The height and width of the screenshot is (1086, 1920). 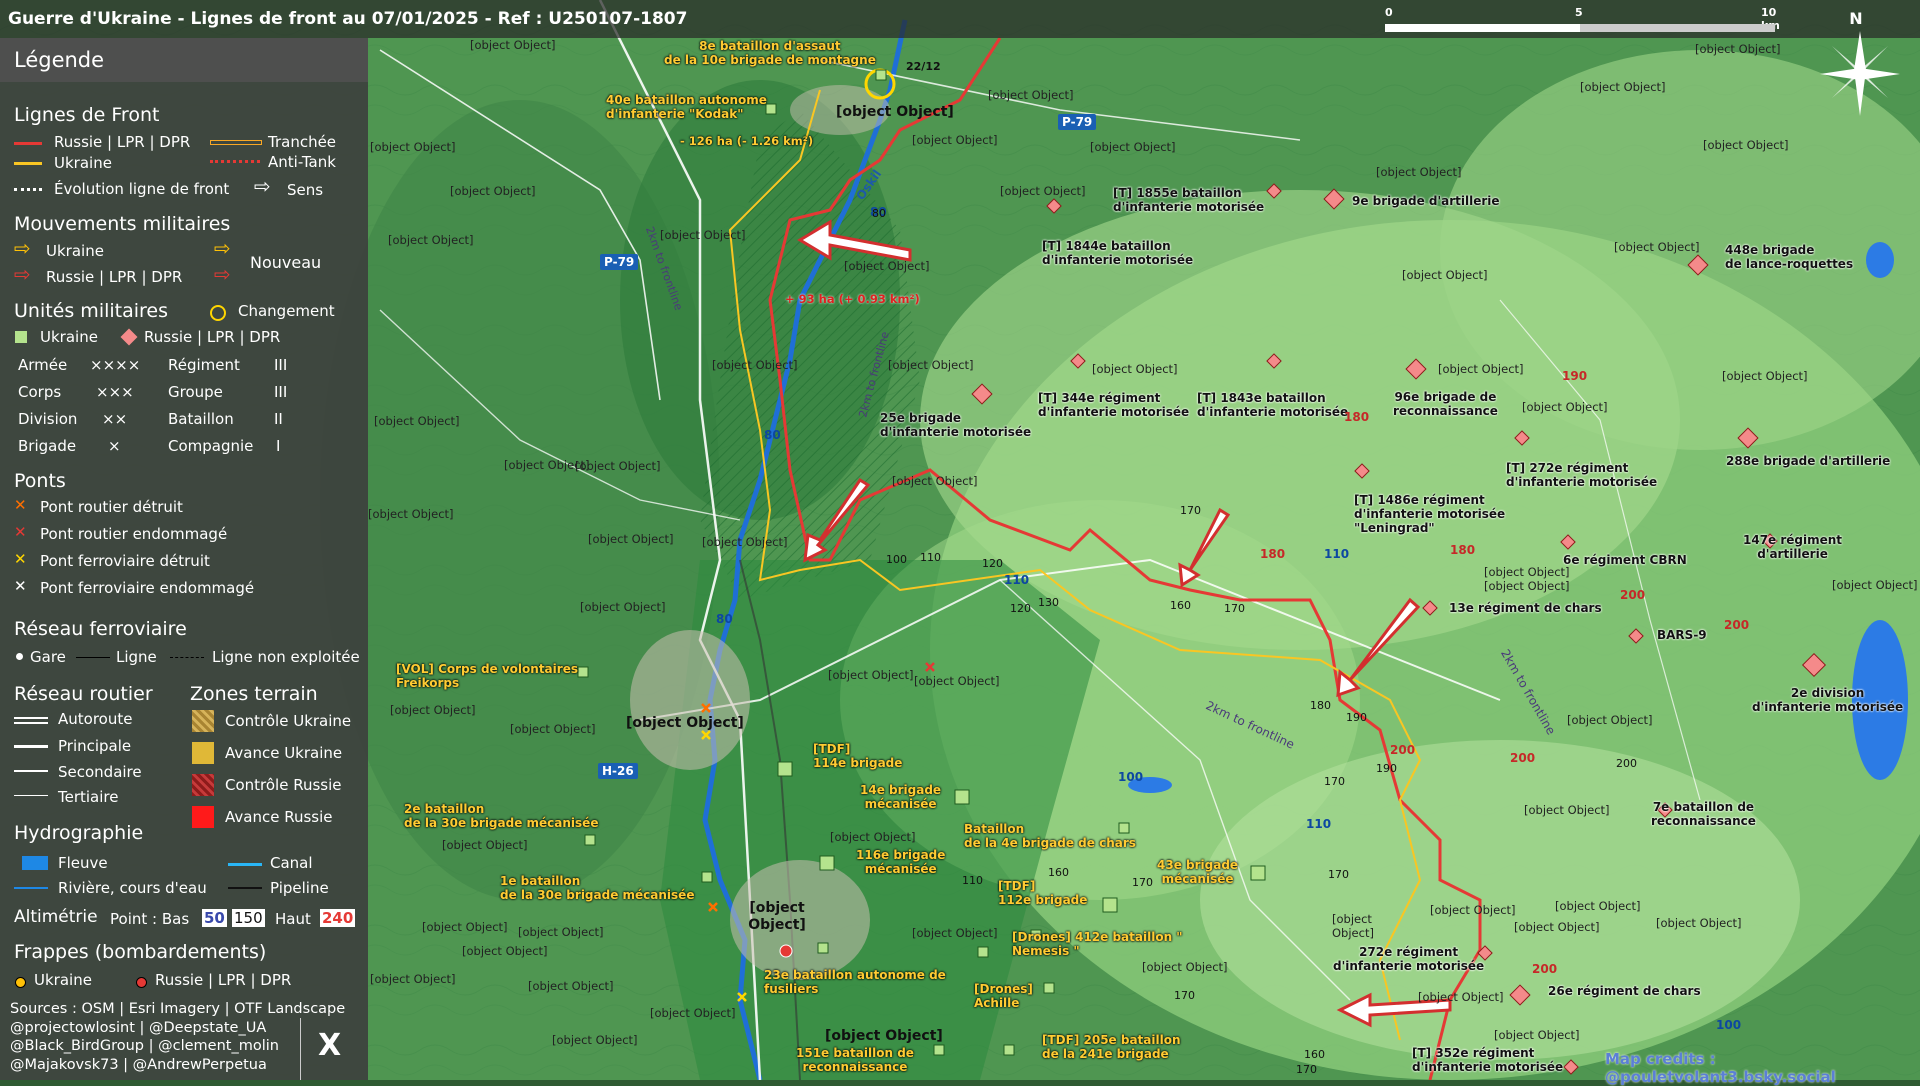 I want to click on town-osadkivka: [object Object], so click(x=465, y=927).